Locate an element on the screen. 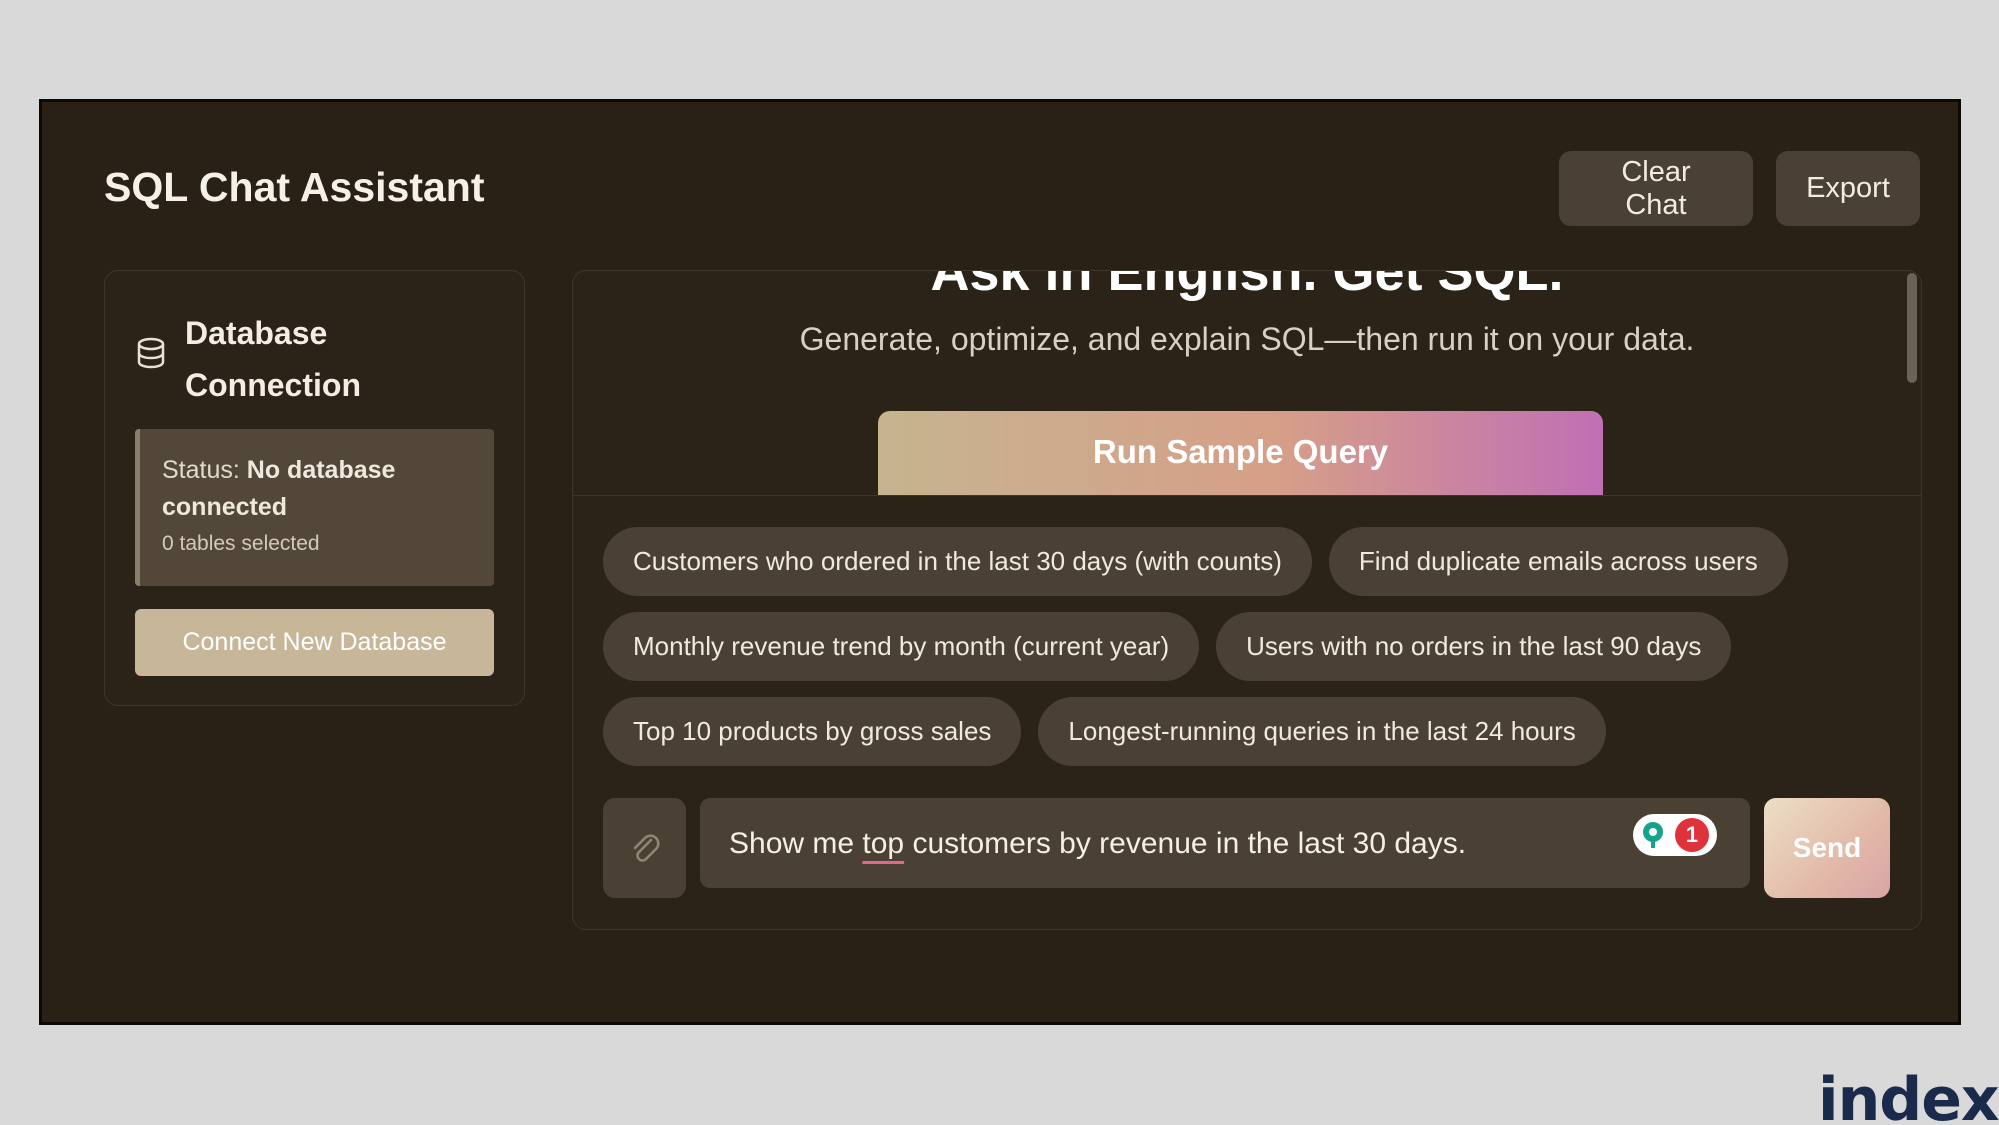  app-title: SQL Chat Assistant is located at coordinates (294, 187).